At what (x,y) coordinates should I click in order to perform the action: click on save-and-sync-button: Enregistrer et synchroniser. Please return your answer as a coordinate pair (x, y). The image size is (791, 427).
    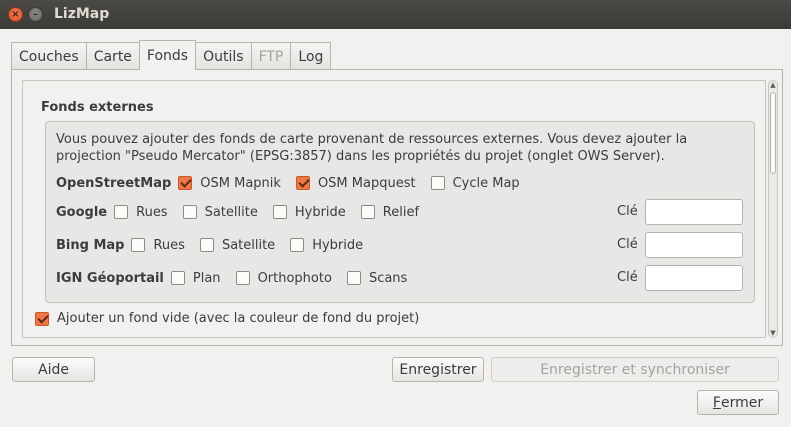
    Looking at the image, I should click on (635, 369).